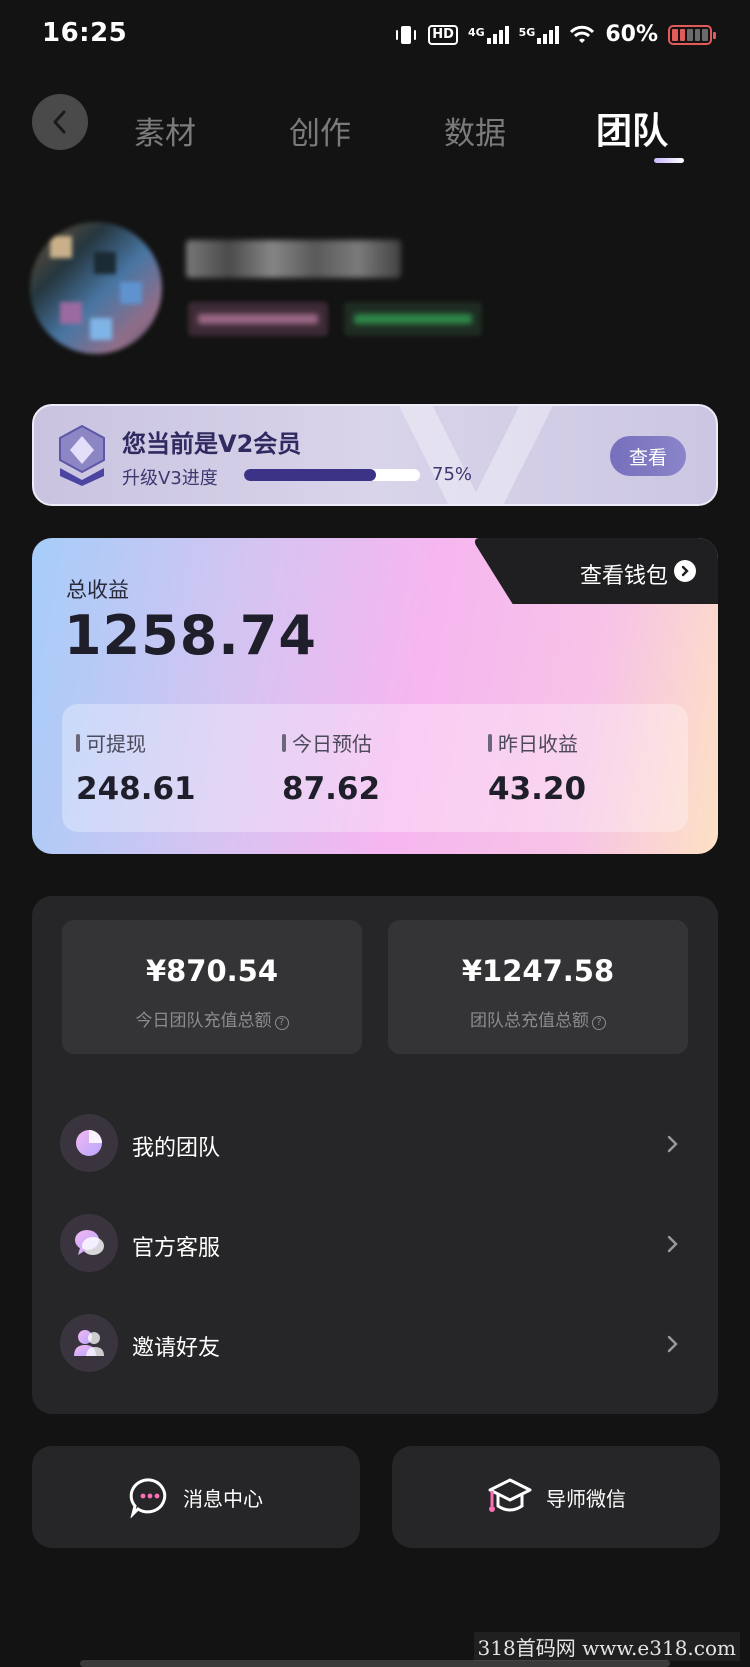 This screenshot has width=750, height=1667. What do you see at coordinates (375, 1245) in the screenshot?
I see `menu-customer-service: 官方客服` at bounding box center [375, 1245].